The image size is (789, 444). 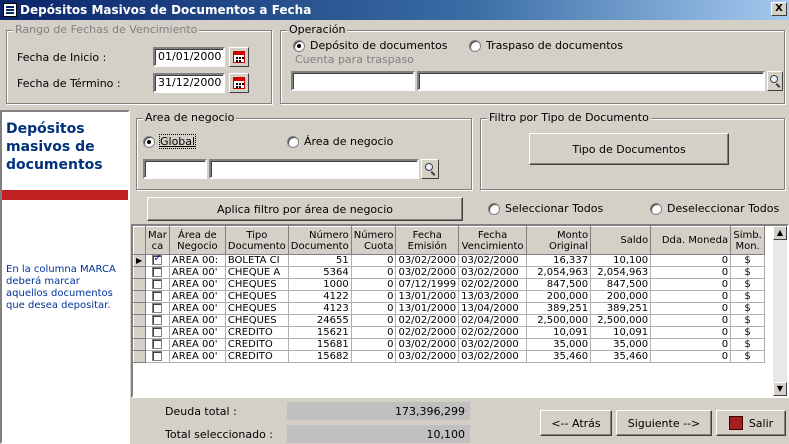 I want to click on start-date-field: 01/01/2000, so click(x=189, y=57).